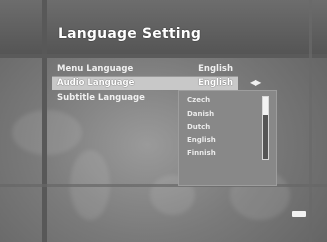 This screenshot has width=327, height=242. What do you see at coordinates (145, 83) in the screenshot?
I see `setting-row-audio-language: Audio Language English` at bounding box center [145, 83].